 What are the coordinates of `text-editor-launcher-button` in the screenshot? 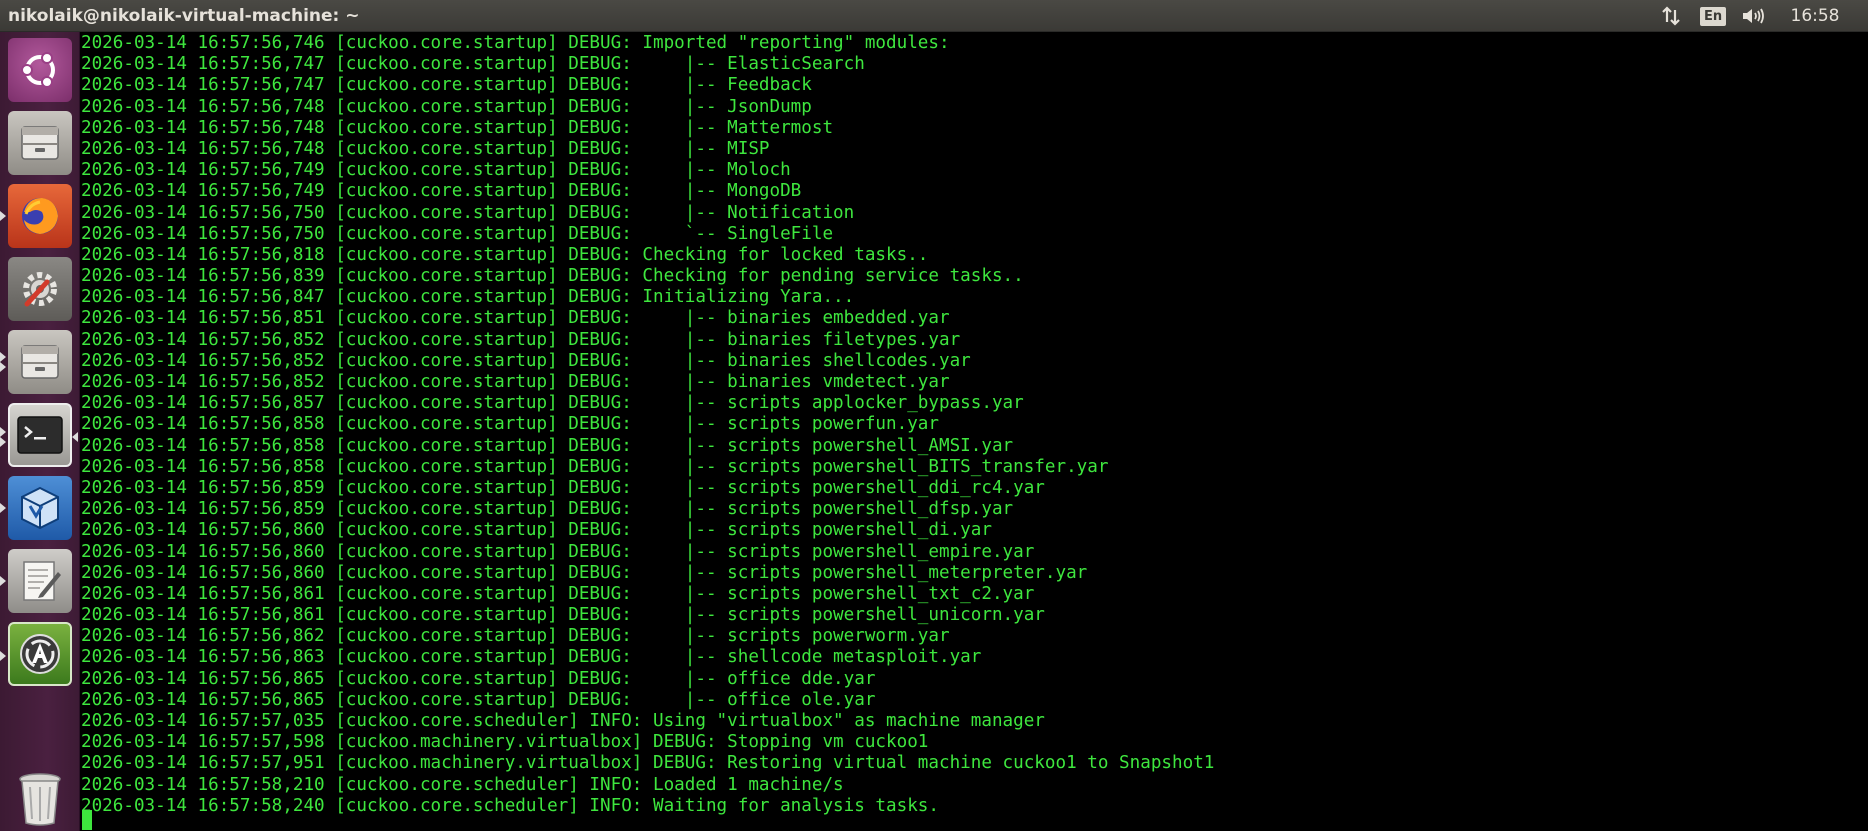 It's located at (36, 581).